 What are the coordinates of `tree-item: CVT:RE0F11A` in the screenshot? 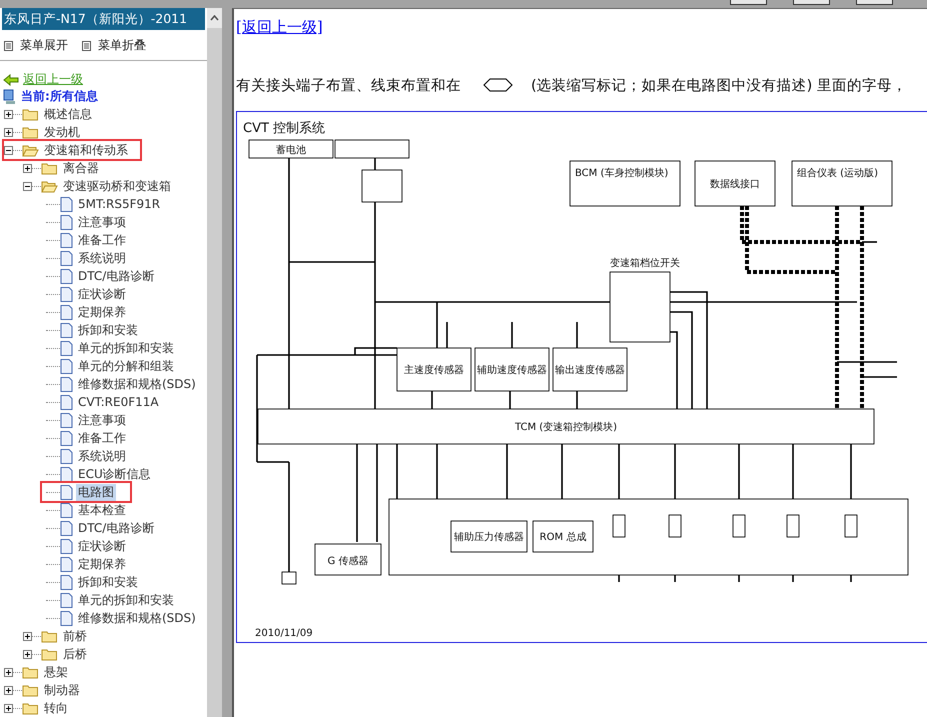 It's located at (118, 402).